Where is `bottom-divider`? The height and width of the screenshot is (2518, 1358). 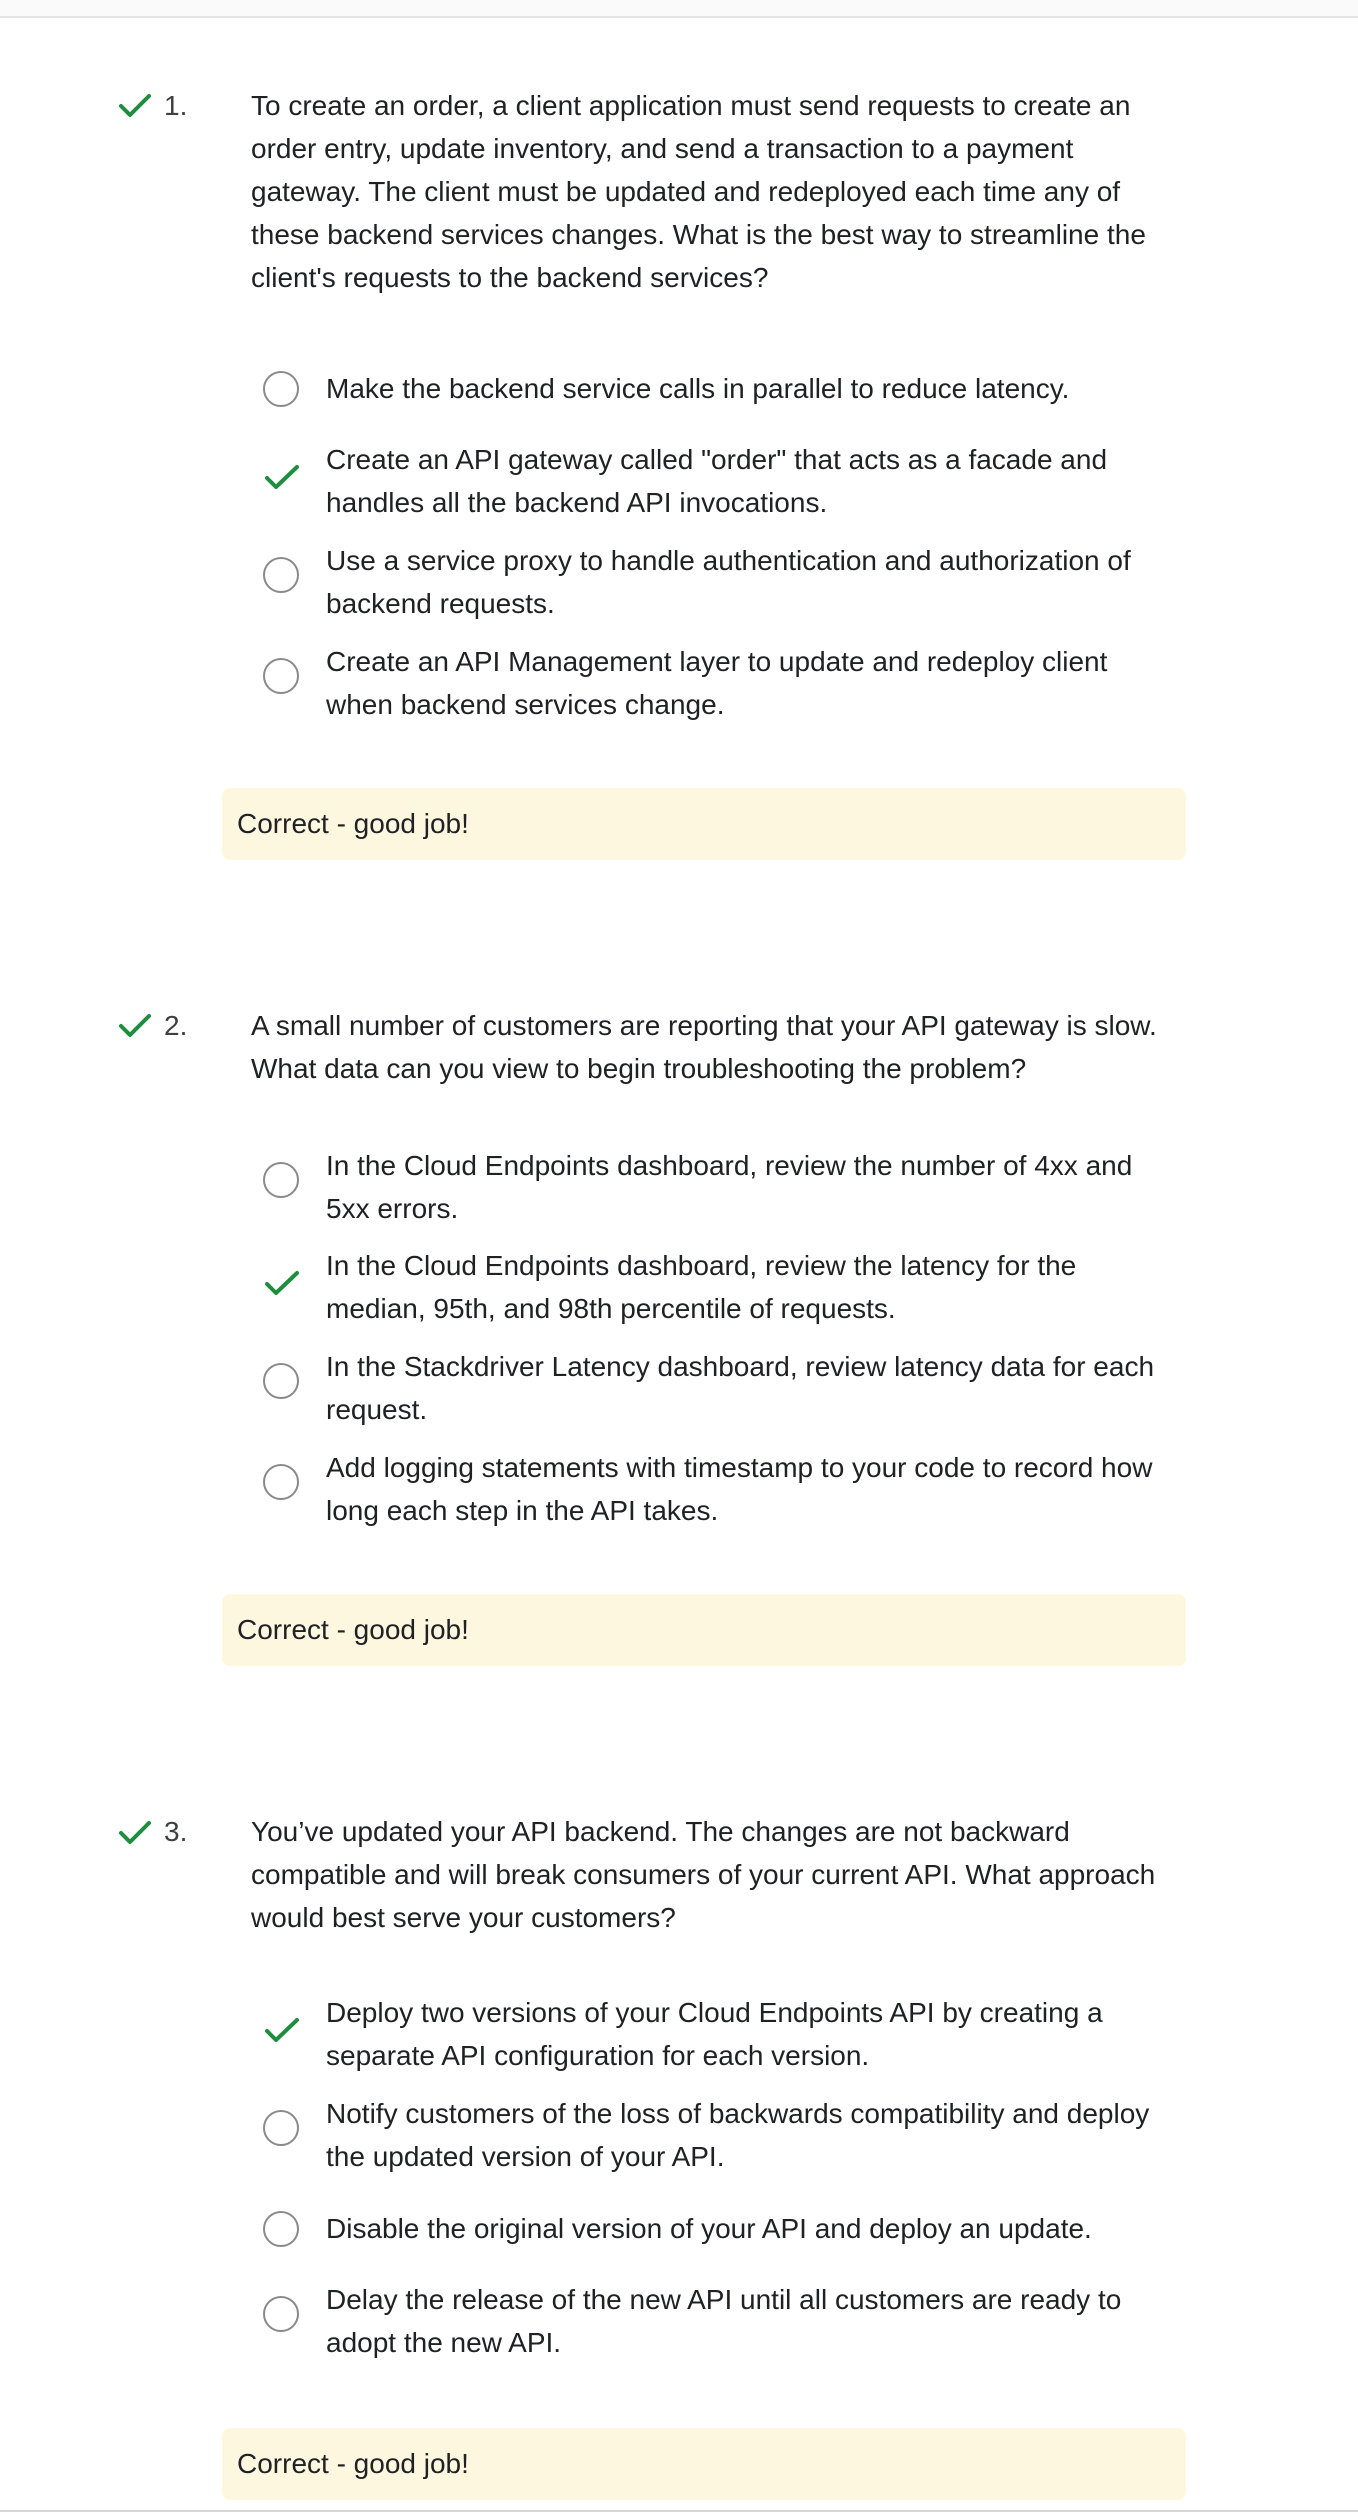 bottom-divider is located at coordinates (679, 2511).